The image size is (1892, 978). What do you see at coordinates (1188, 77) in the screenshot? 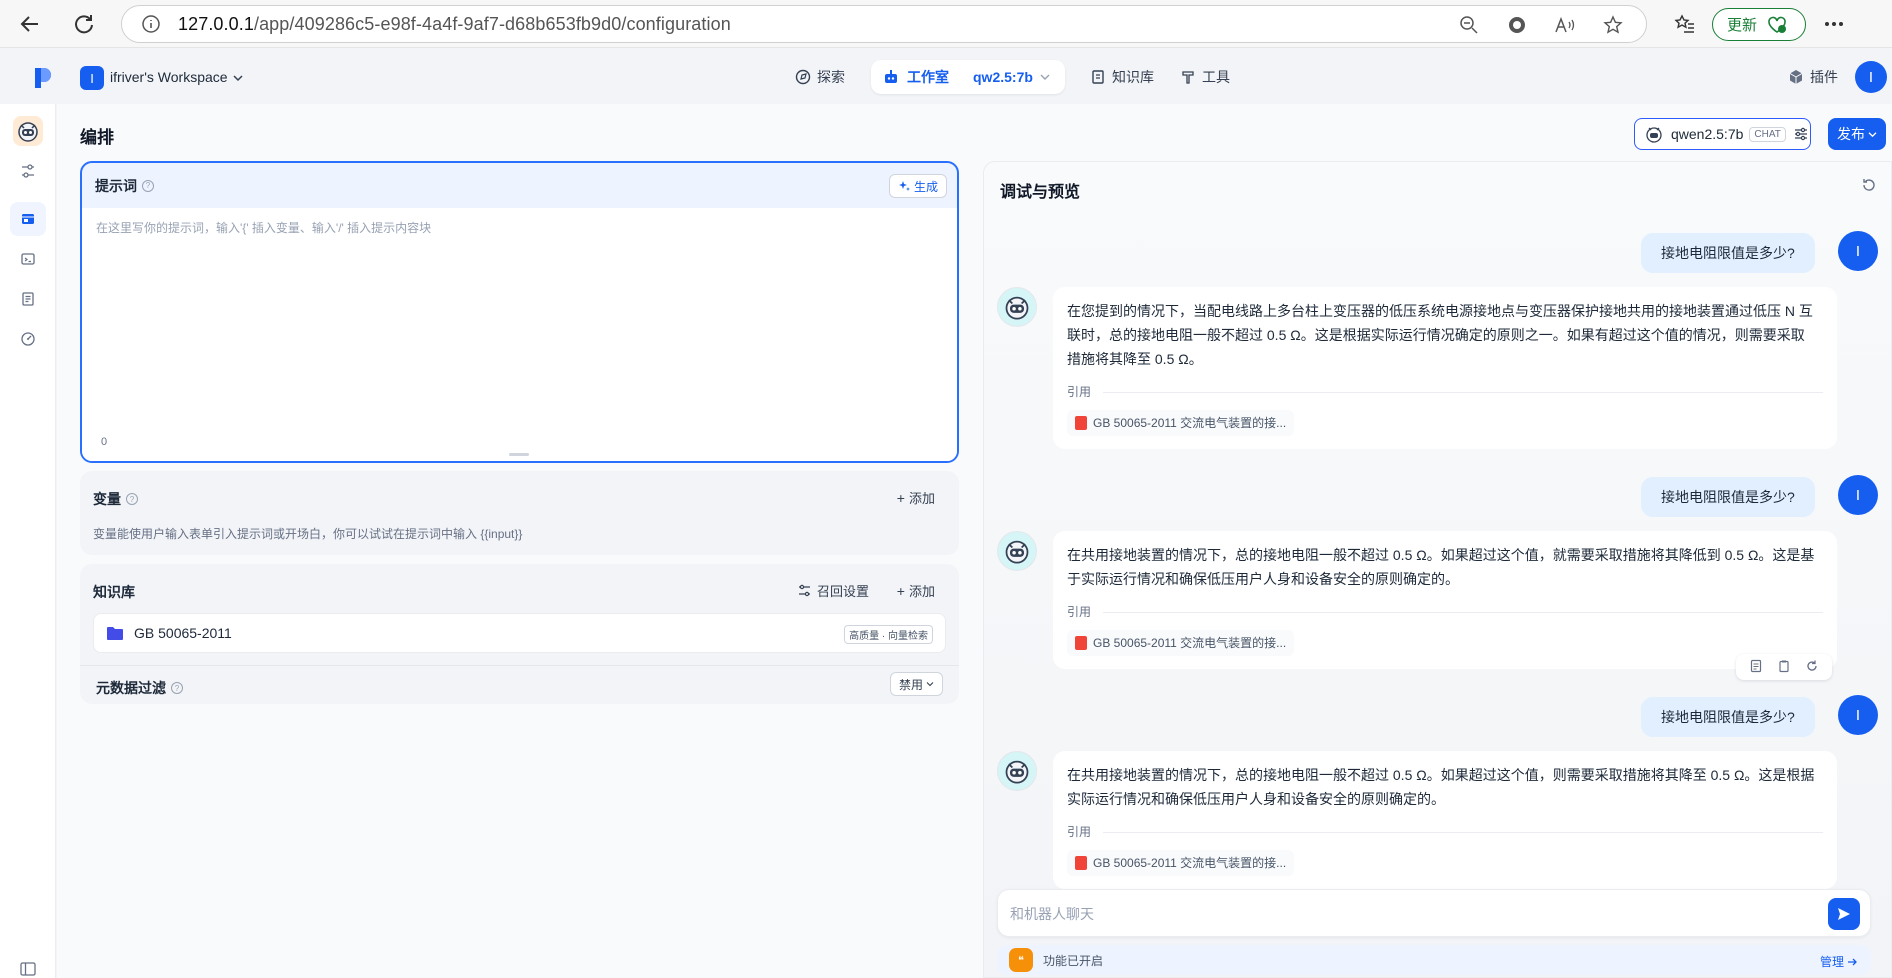
I see `hammer-icon` at bounding box center [1188, 77].